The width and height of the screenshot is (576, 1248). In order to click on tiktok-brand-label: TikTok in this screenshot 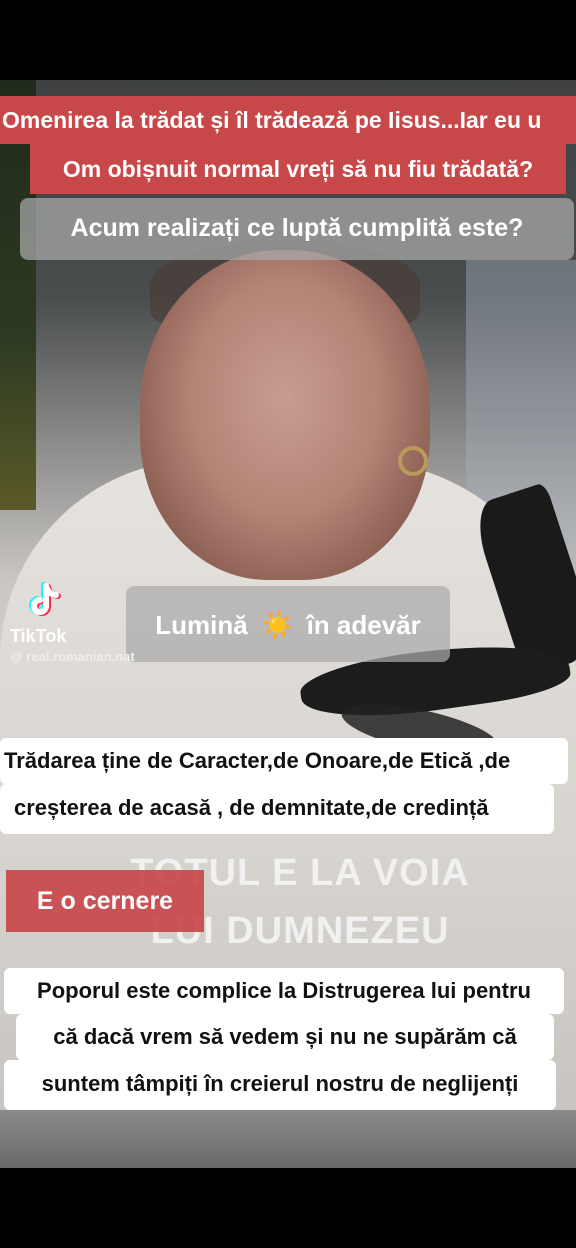, I will do `click(38, 636)`.